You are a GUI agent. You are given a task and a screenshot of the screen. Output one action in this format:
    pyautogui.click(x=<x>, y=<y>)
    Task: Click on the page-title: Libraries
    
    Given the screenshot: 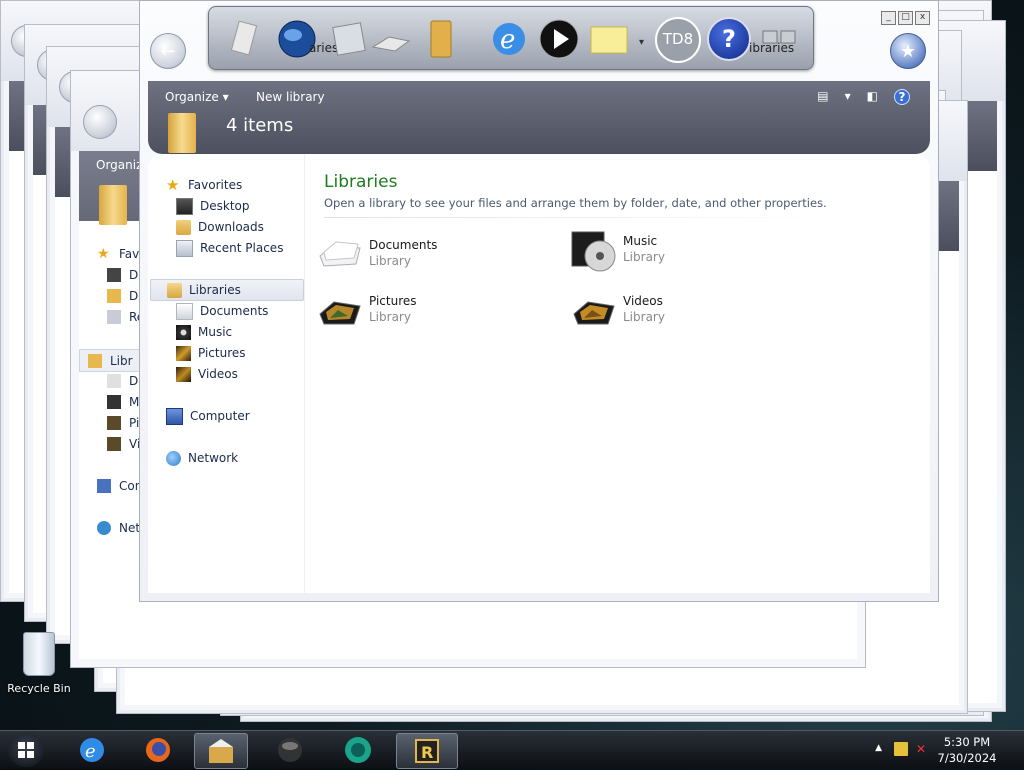 What is the action you would take?
    pyautogui.click(x=361, y=182)
    